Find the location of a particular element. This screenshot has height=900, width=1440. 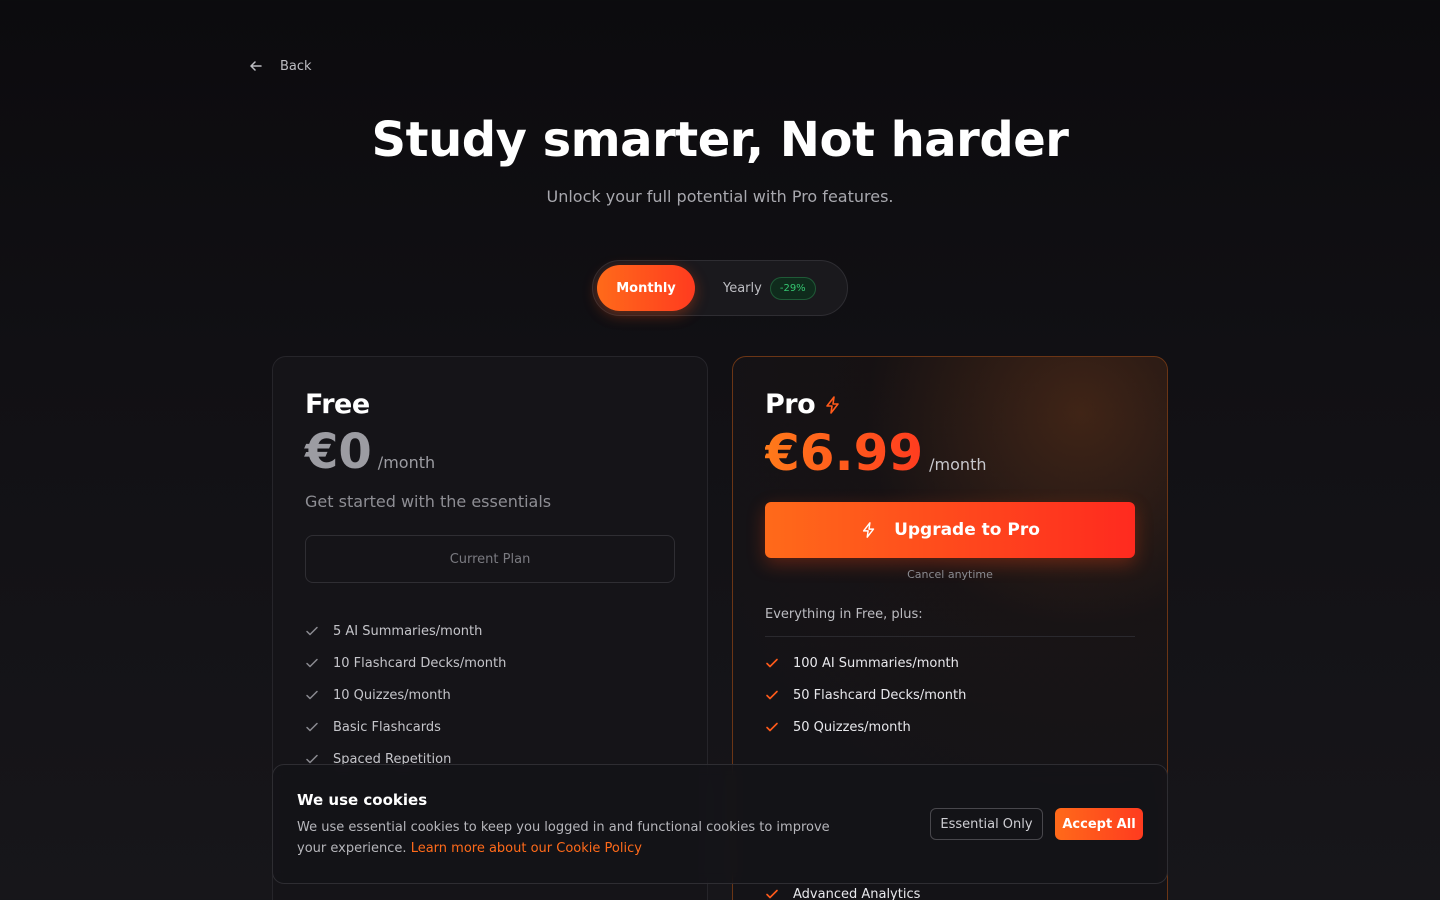

back-link: Back is located at coordinates (280, 66).